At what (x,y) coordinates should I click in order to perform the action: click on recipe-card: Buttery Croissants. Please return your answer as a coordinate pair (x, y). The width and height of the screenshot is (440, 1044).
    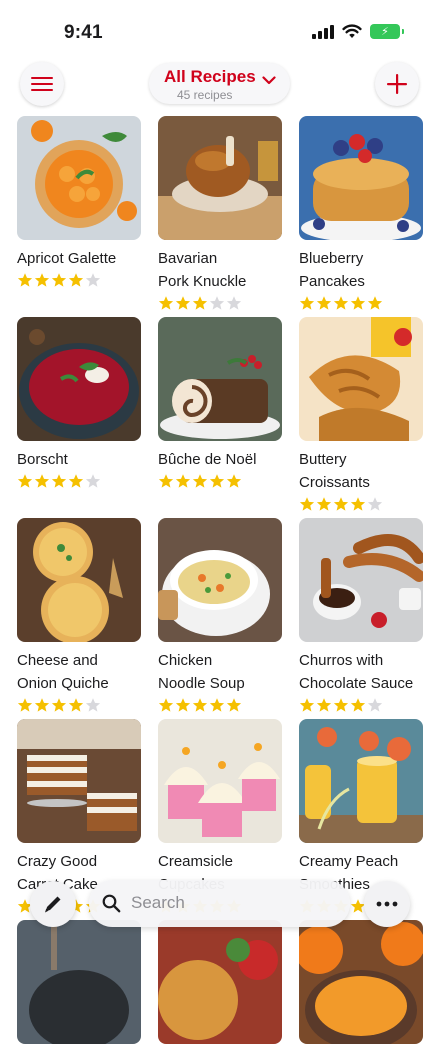
    Looking at the image, I should click on (361, 414).